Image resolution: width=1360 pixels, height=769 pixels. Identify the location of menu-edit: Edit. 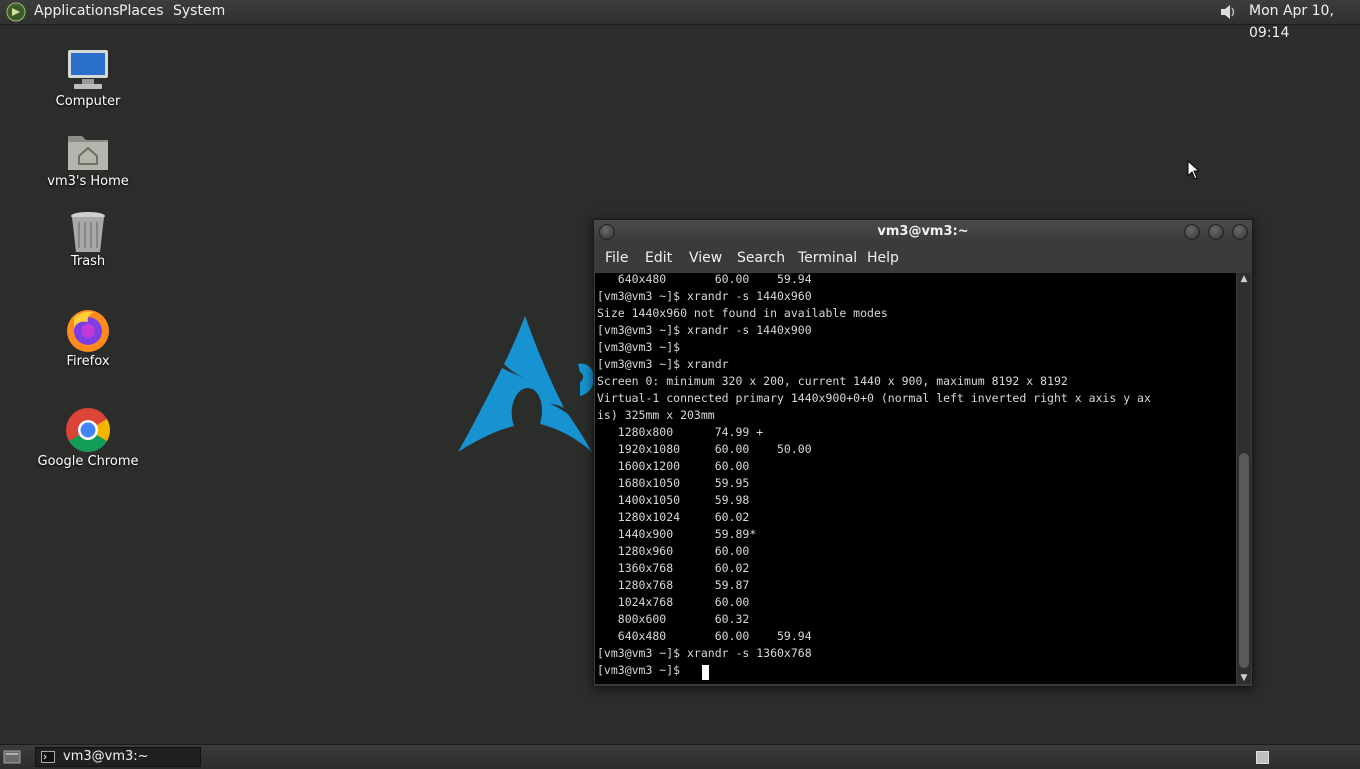
(658, 258).